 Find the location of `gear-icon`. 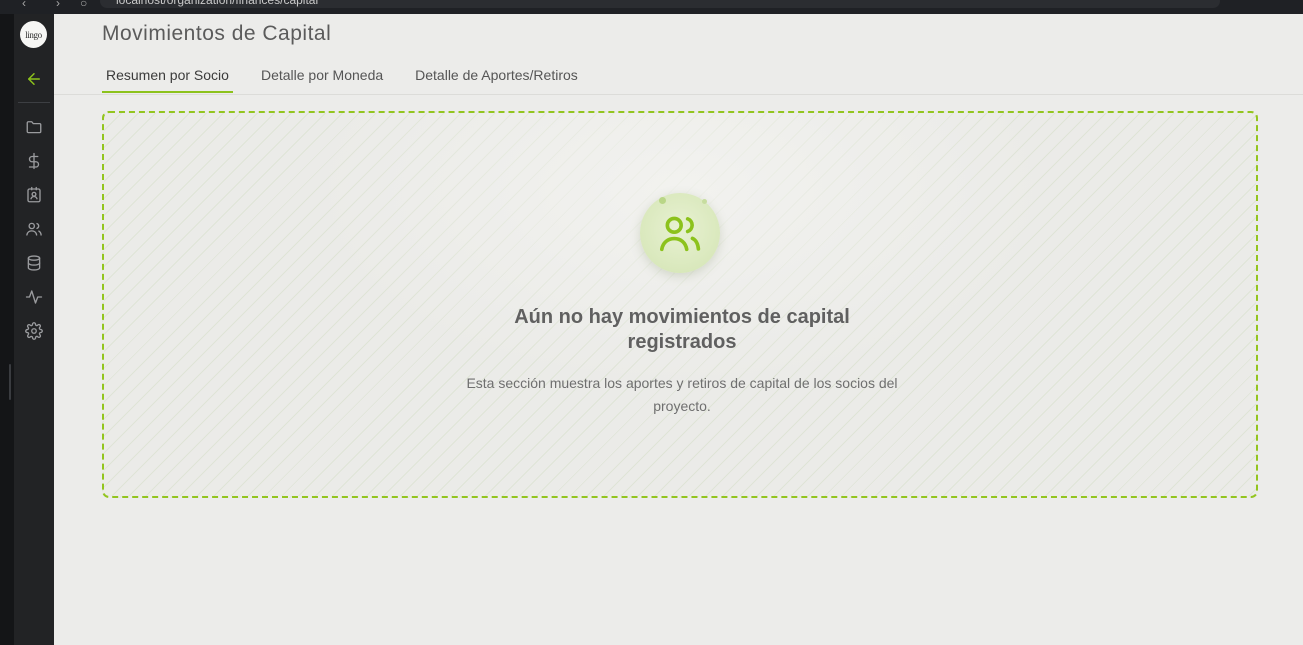

gear-icon is located at coordinates (34, 331).